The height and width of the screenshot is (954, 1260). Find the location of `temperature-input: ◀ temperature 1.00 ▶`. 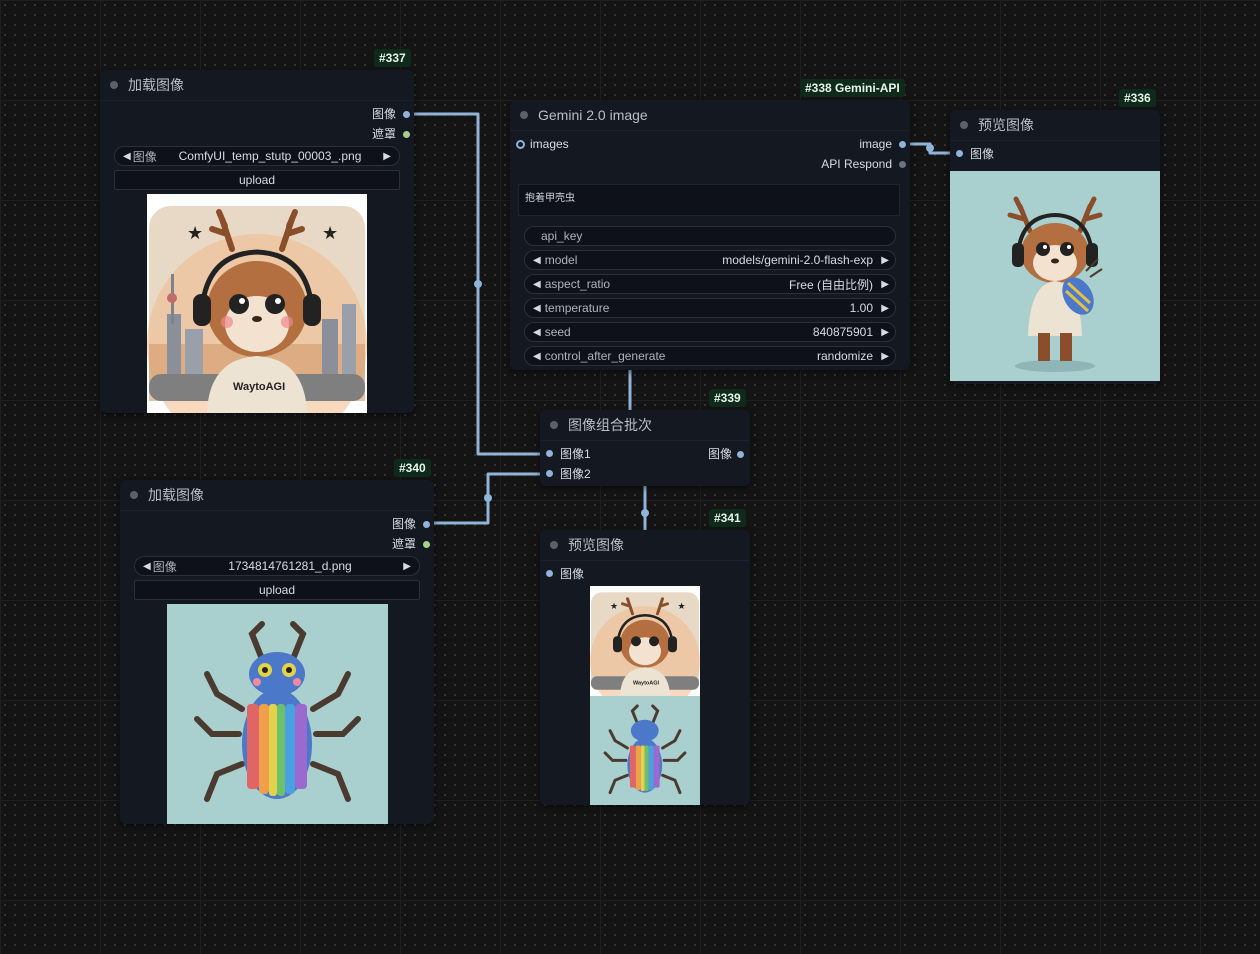

temperature-input: ◀ temperature 1.00 ▶ is located at coordinates (710, 308).